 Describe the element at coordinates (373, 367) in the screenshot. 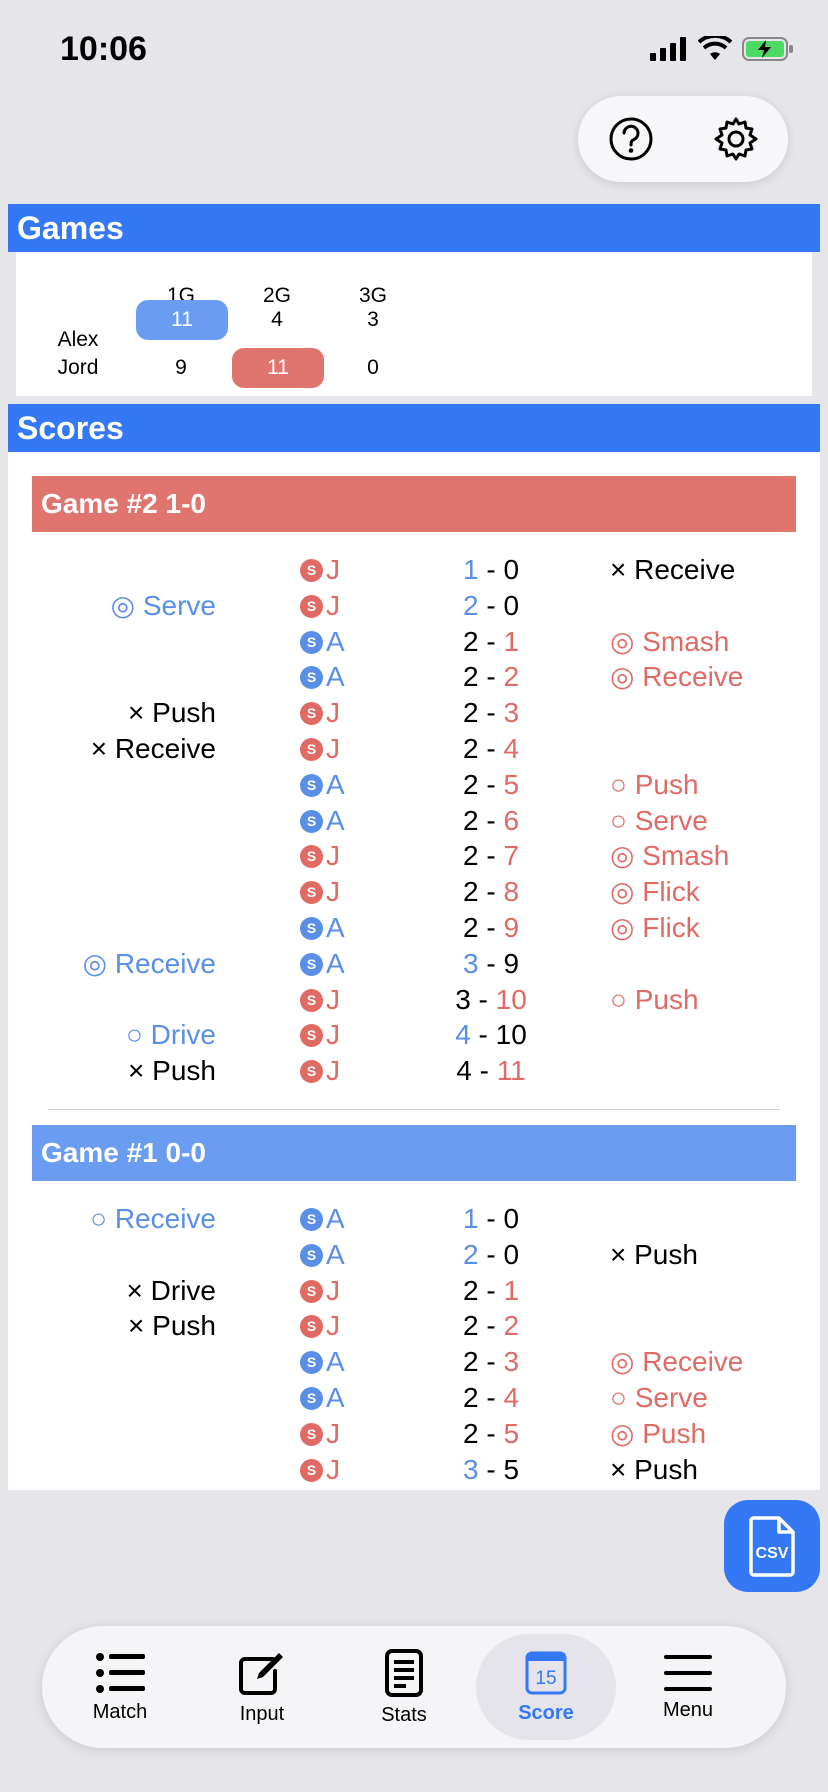

I see `game-score: 0` at that location.